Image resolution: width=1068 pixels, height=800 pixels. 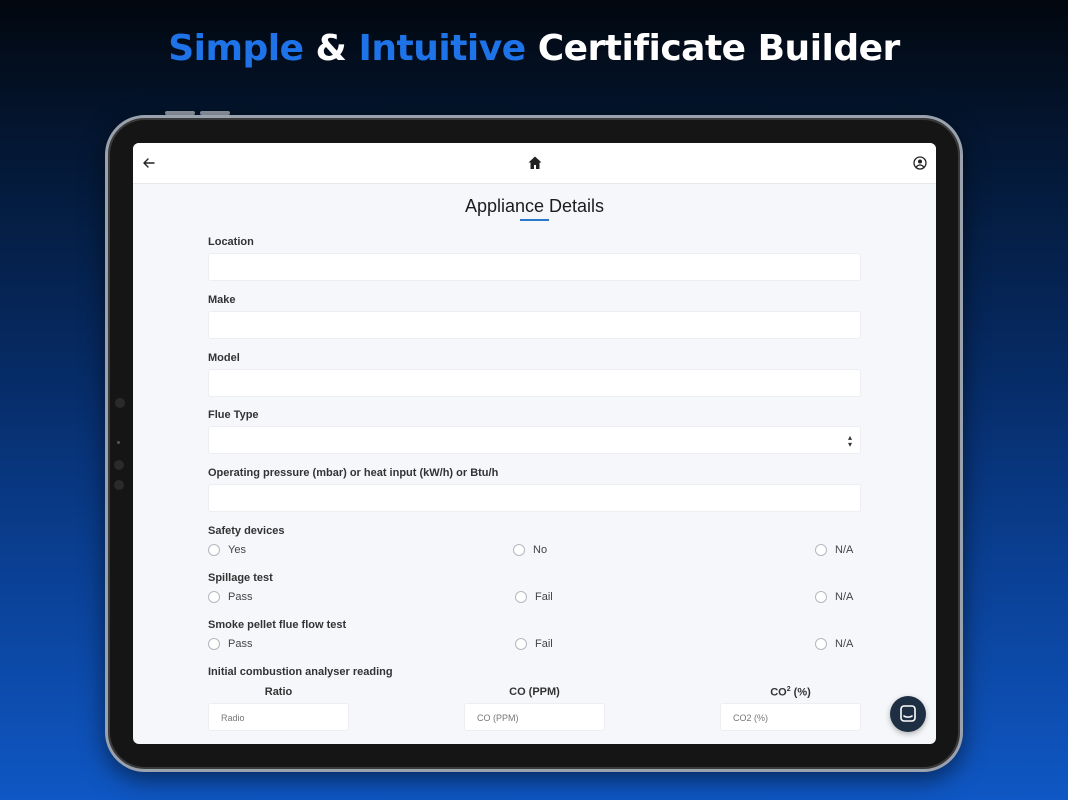 What do you see at coordinates (540, 550) in the screenshot?
I see `radio-option-label: No` at bounding box center [540, 550].